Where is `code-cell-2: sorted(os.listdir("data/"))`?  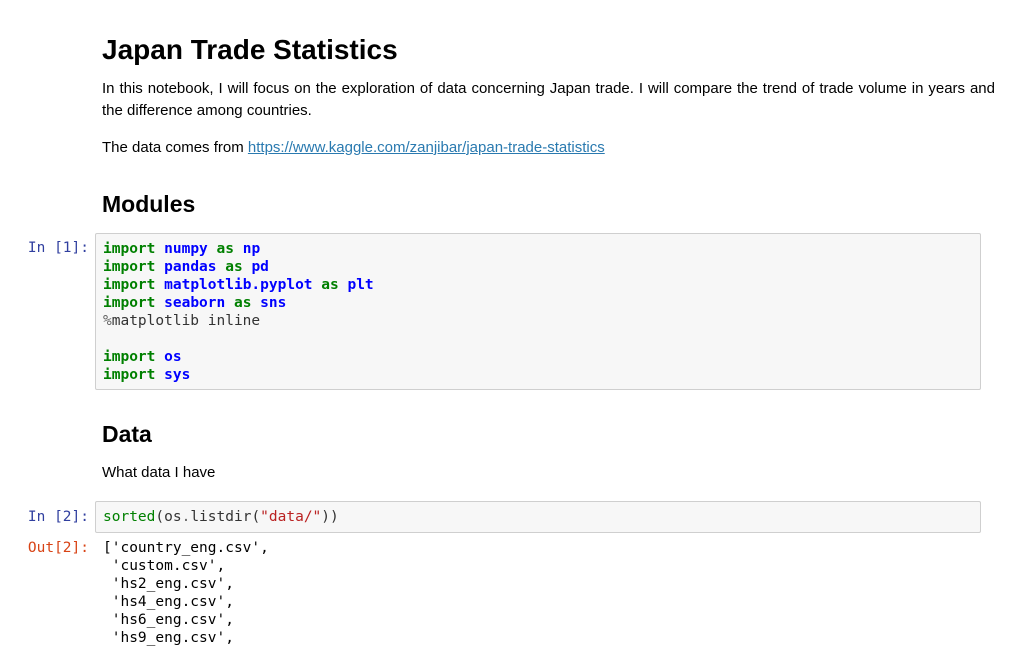
code-cell-2: sorted(os.listdir("data/")) is located at coordinates (538, 517).